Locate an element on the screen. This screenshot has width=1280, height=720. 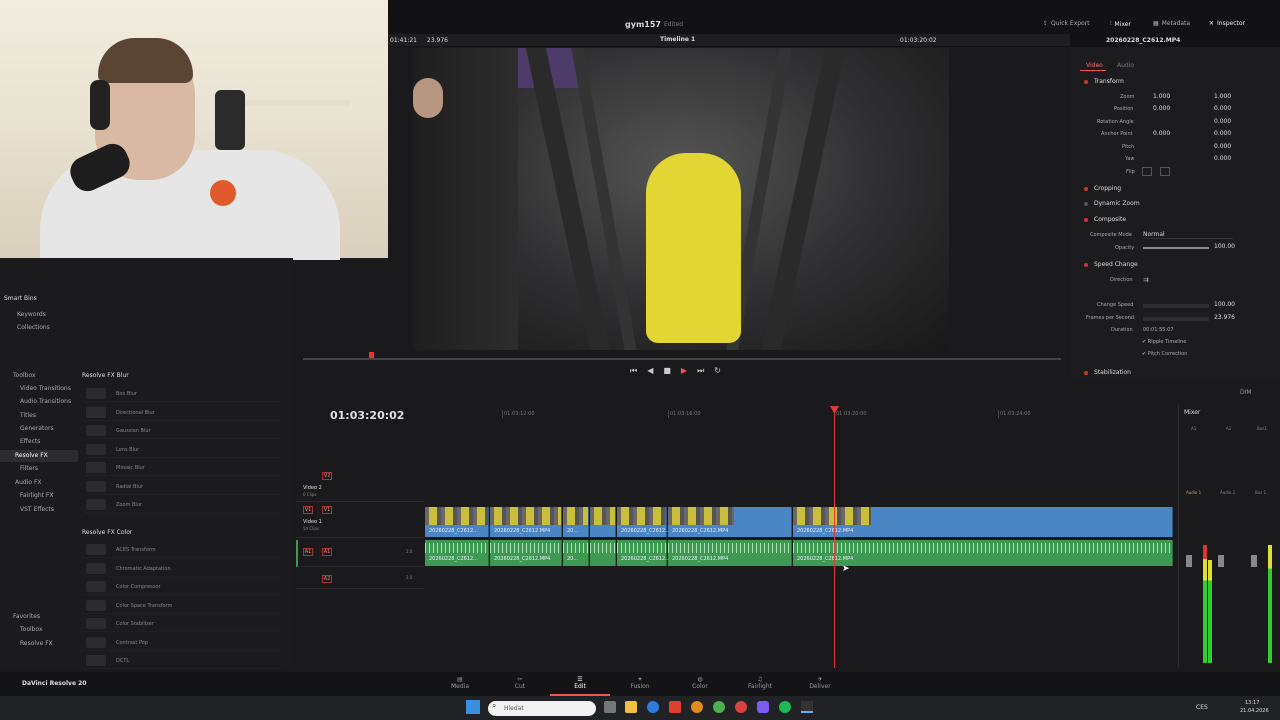
loop-icon: ↻ is located at coordinates (717, 371).